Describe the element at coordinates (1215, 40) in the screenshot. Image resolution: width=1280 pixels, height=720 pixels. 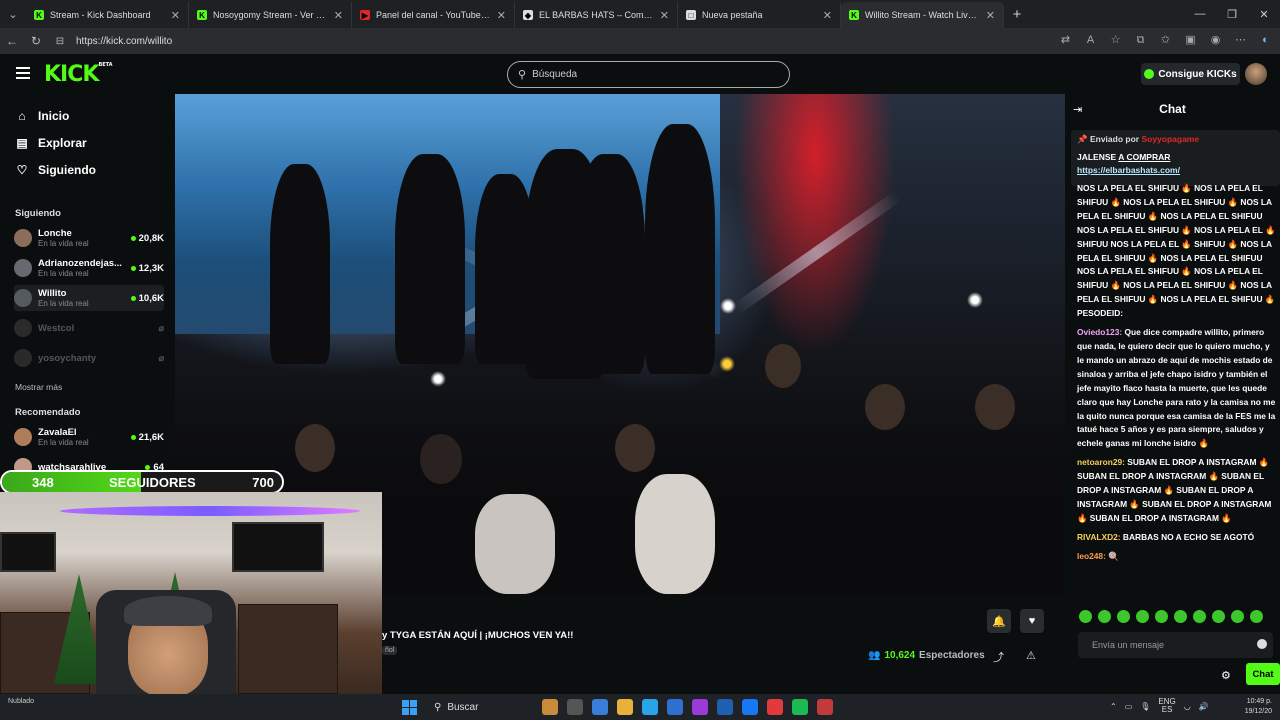
I see `profile-icon: ◉` at that location.